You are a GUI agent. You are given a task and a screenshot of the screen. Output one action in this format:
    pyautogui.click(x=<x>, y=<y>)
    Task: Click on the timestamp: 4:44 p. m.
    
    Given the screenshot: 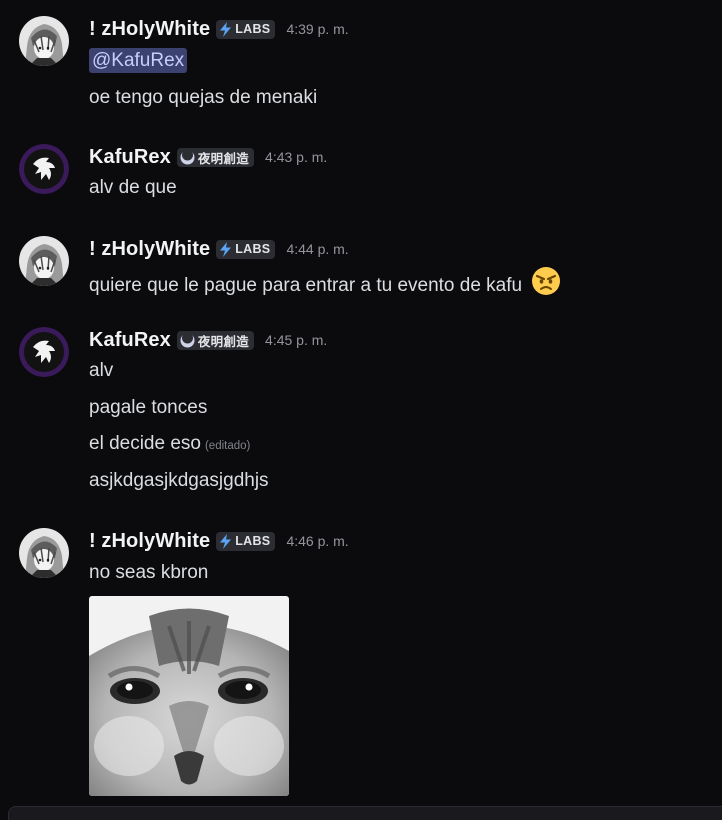 What is the action you would take?
    pyautogui.click(x=317, y=249)
    